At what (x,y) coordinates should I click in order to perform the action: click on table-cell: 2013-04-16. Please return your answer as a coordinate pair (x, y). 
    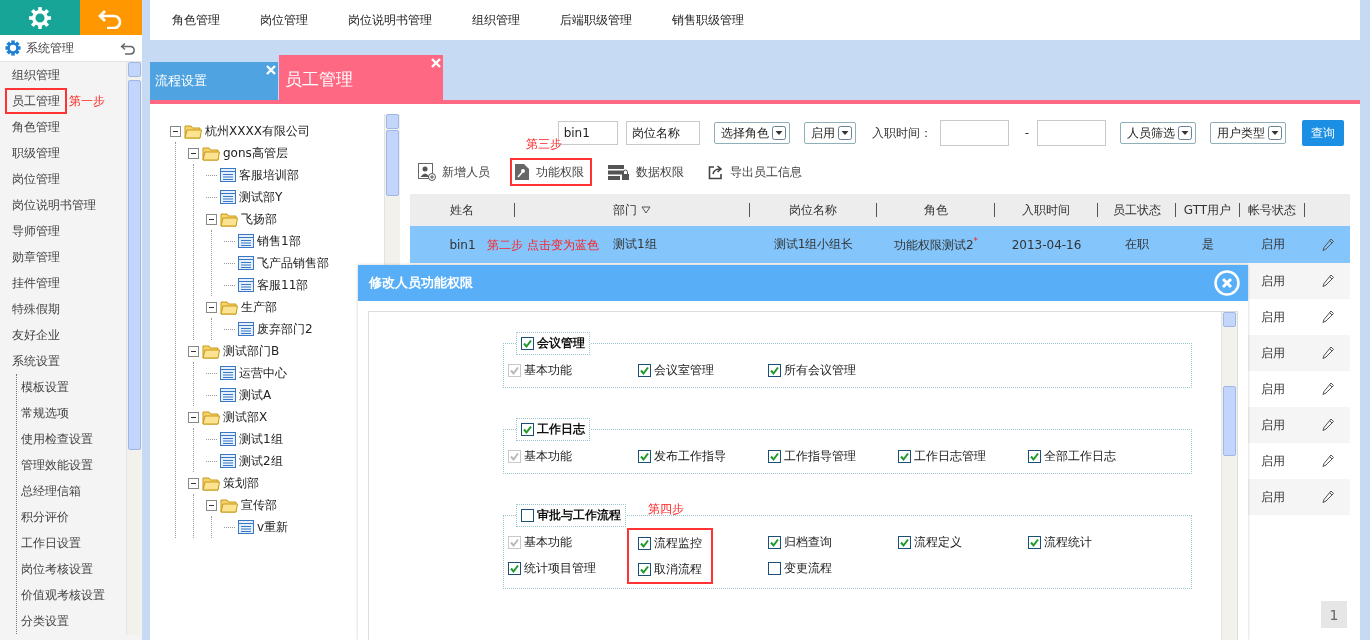
    Looking at the image, I should click on (1046, 244).